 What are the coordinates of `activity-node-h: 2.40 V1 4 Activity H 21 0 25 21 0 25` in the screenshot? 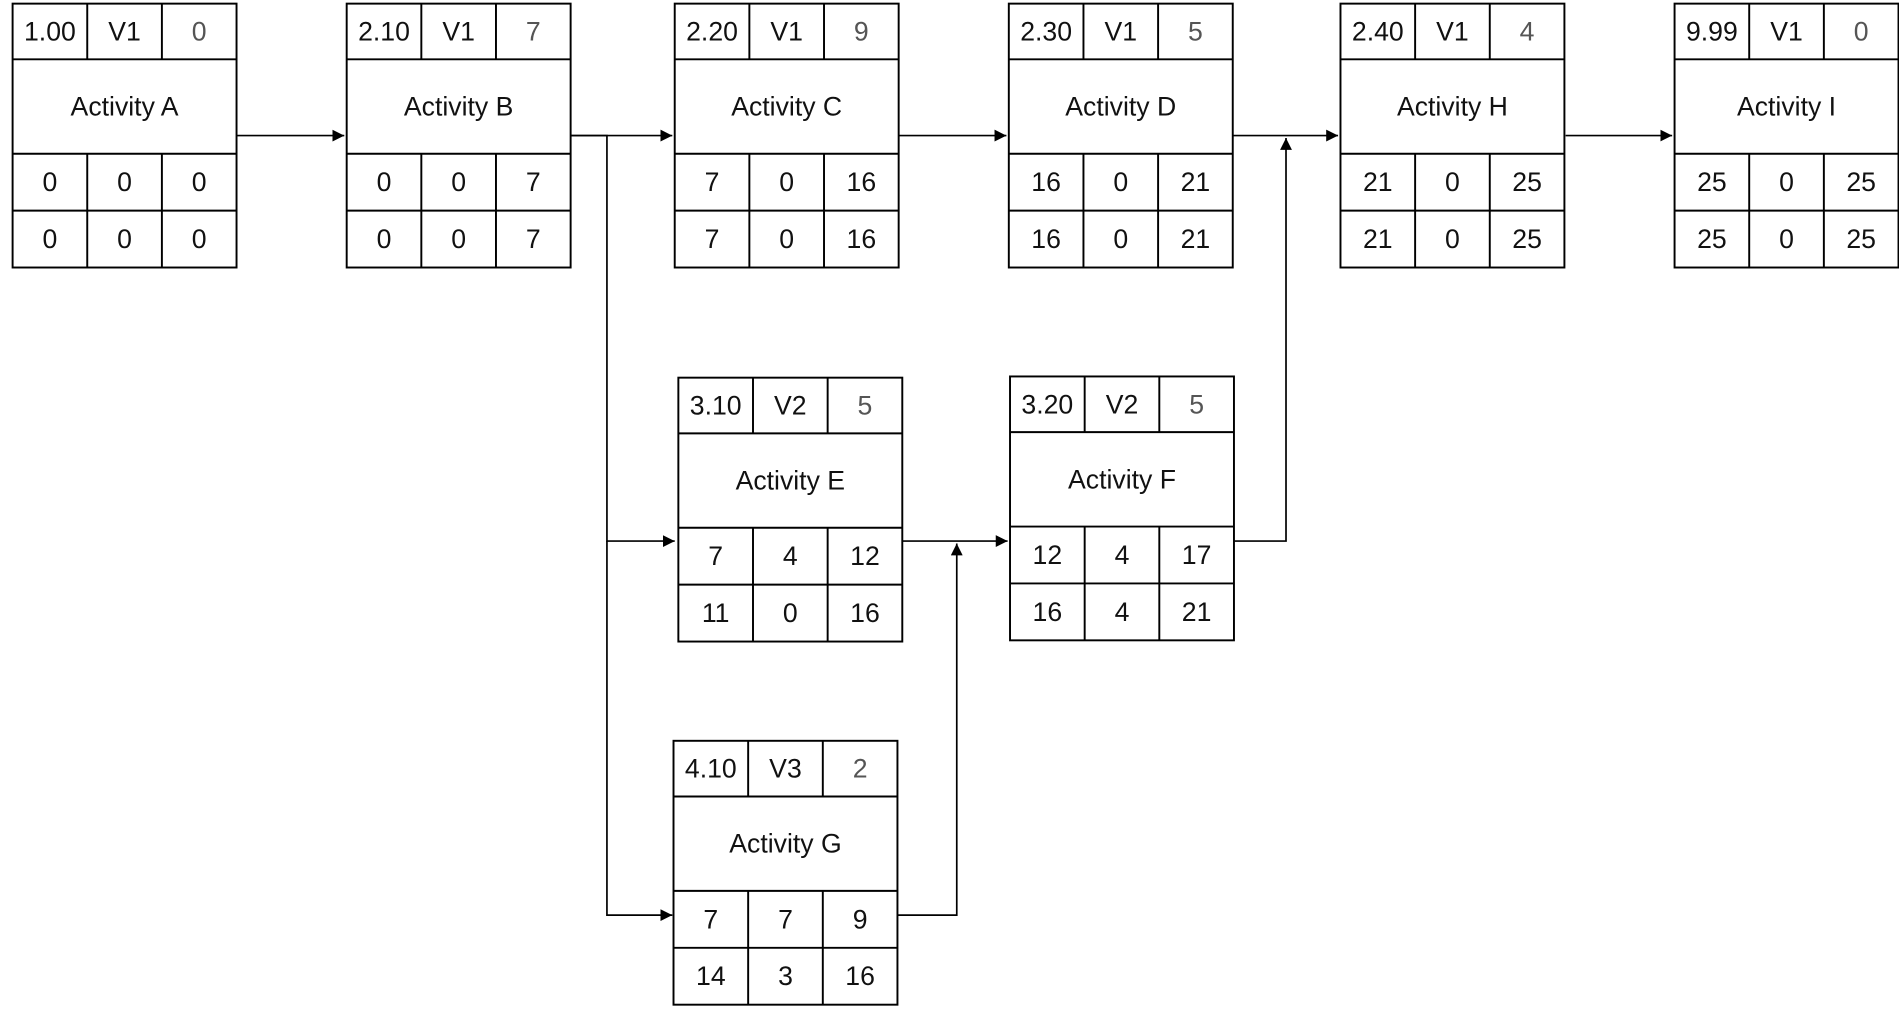 It's located at (1452, 135).